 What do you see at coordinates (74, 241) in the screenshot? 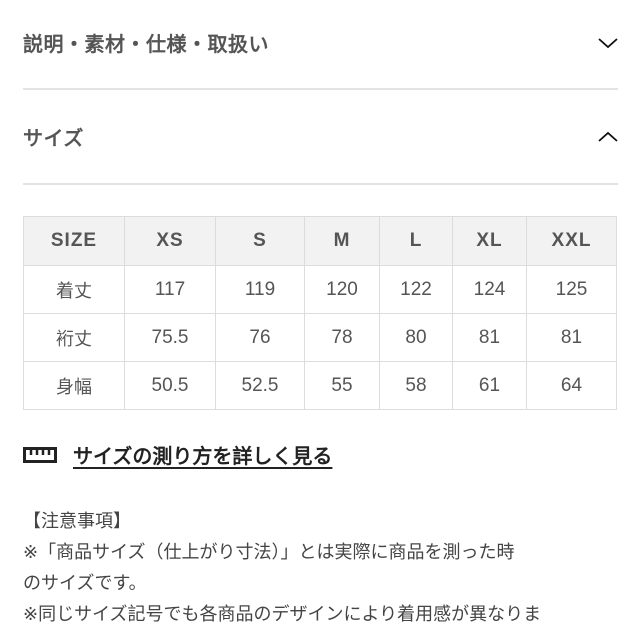
I see `header-cell: SIZE` at bounding box center [74, 241].